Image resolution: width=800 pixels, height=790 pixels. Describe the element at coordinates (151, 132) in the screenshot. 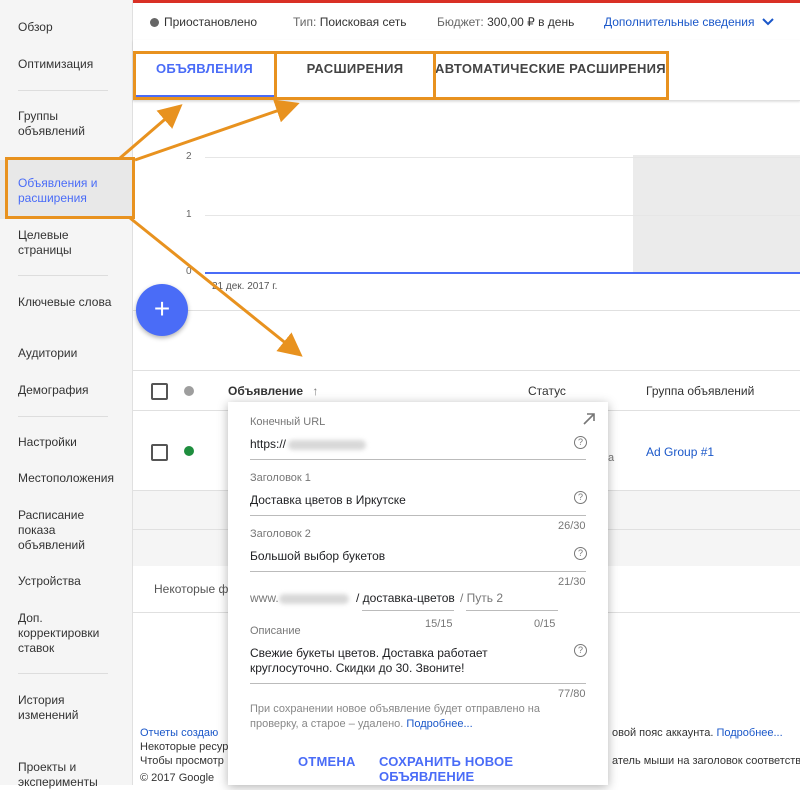

I see `arrow-to-ads-tab` at that location.